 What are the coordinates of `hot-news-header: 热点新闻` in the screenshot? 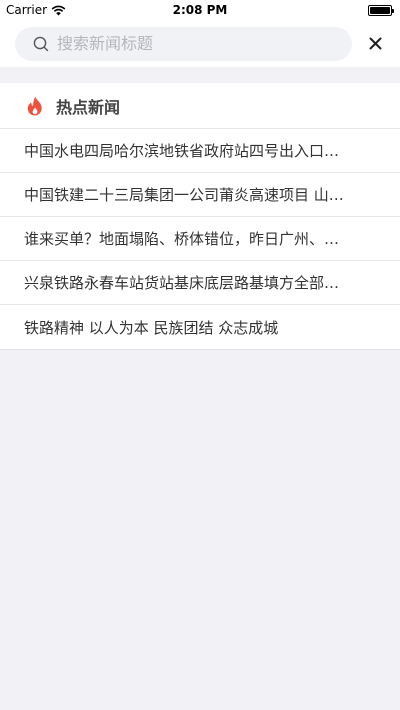 It's located at (200, 106).